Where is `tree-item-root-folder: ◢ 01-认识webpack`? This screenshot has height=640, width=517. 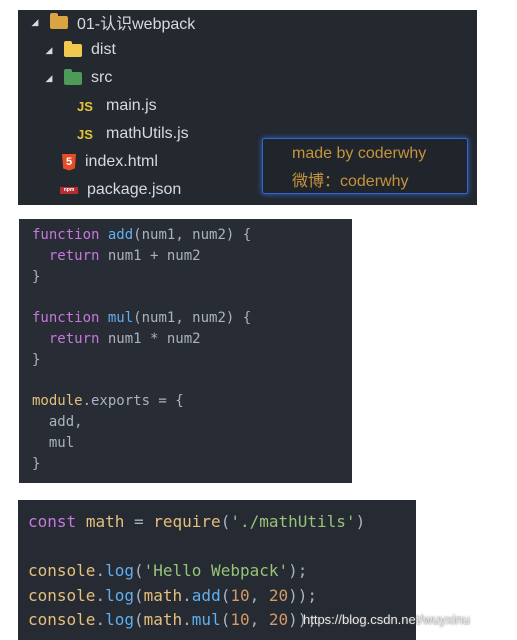 tree-item-root-folder: ◢ 01-认识webpack is located at coordinates (111, 22).